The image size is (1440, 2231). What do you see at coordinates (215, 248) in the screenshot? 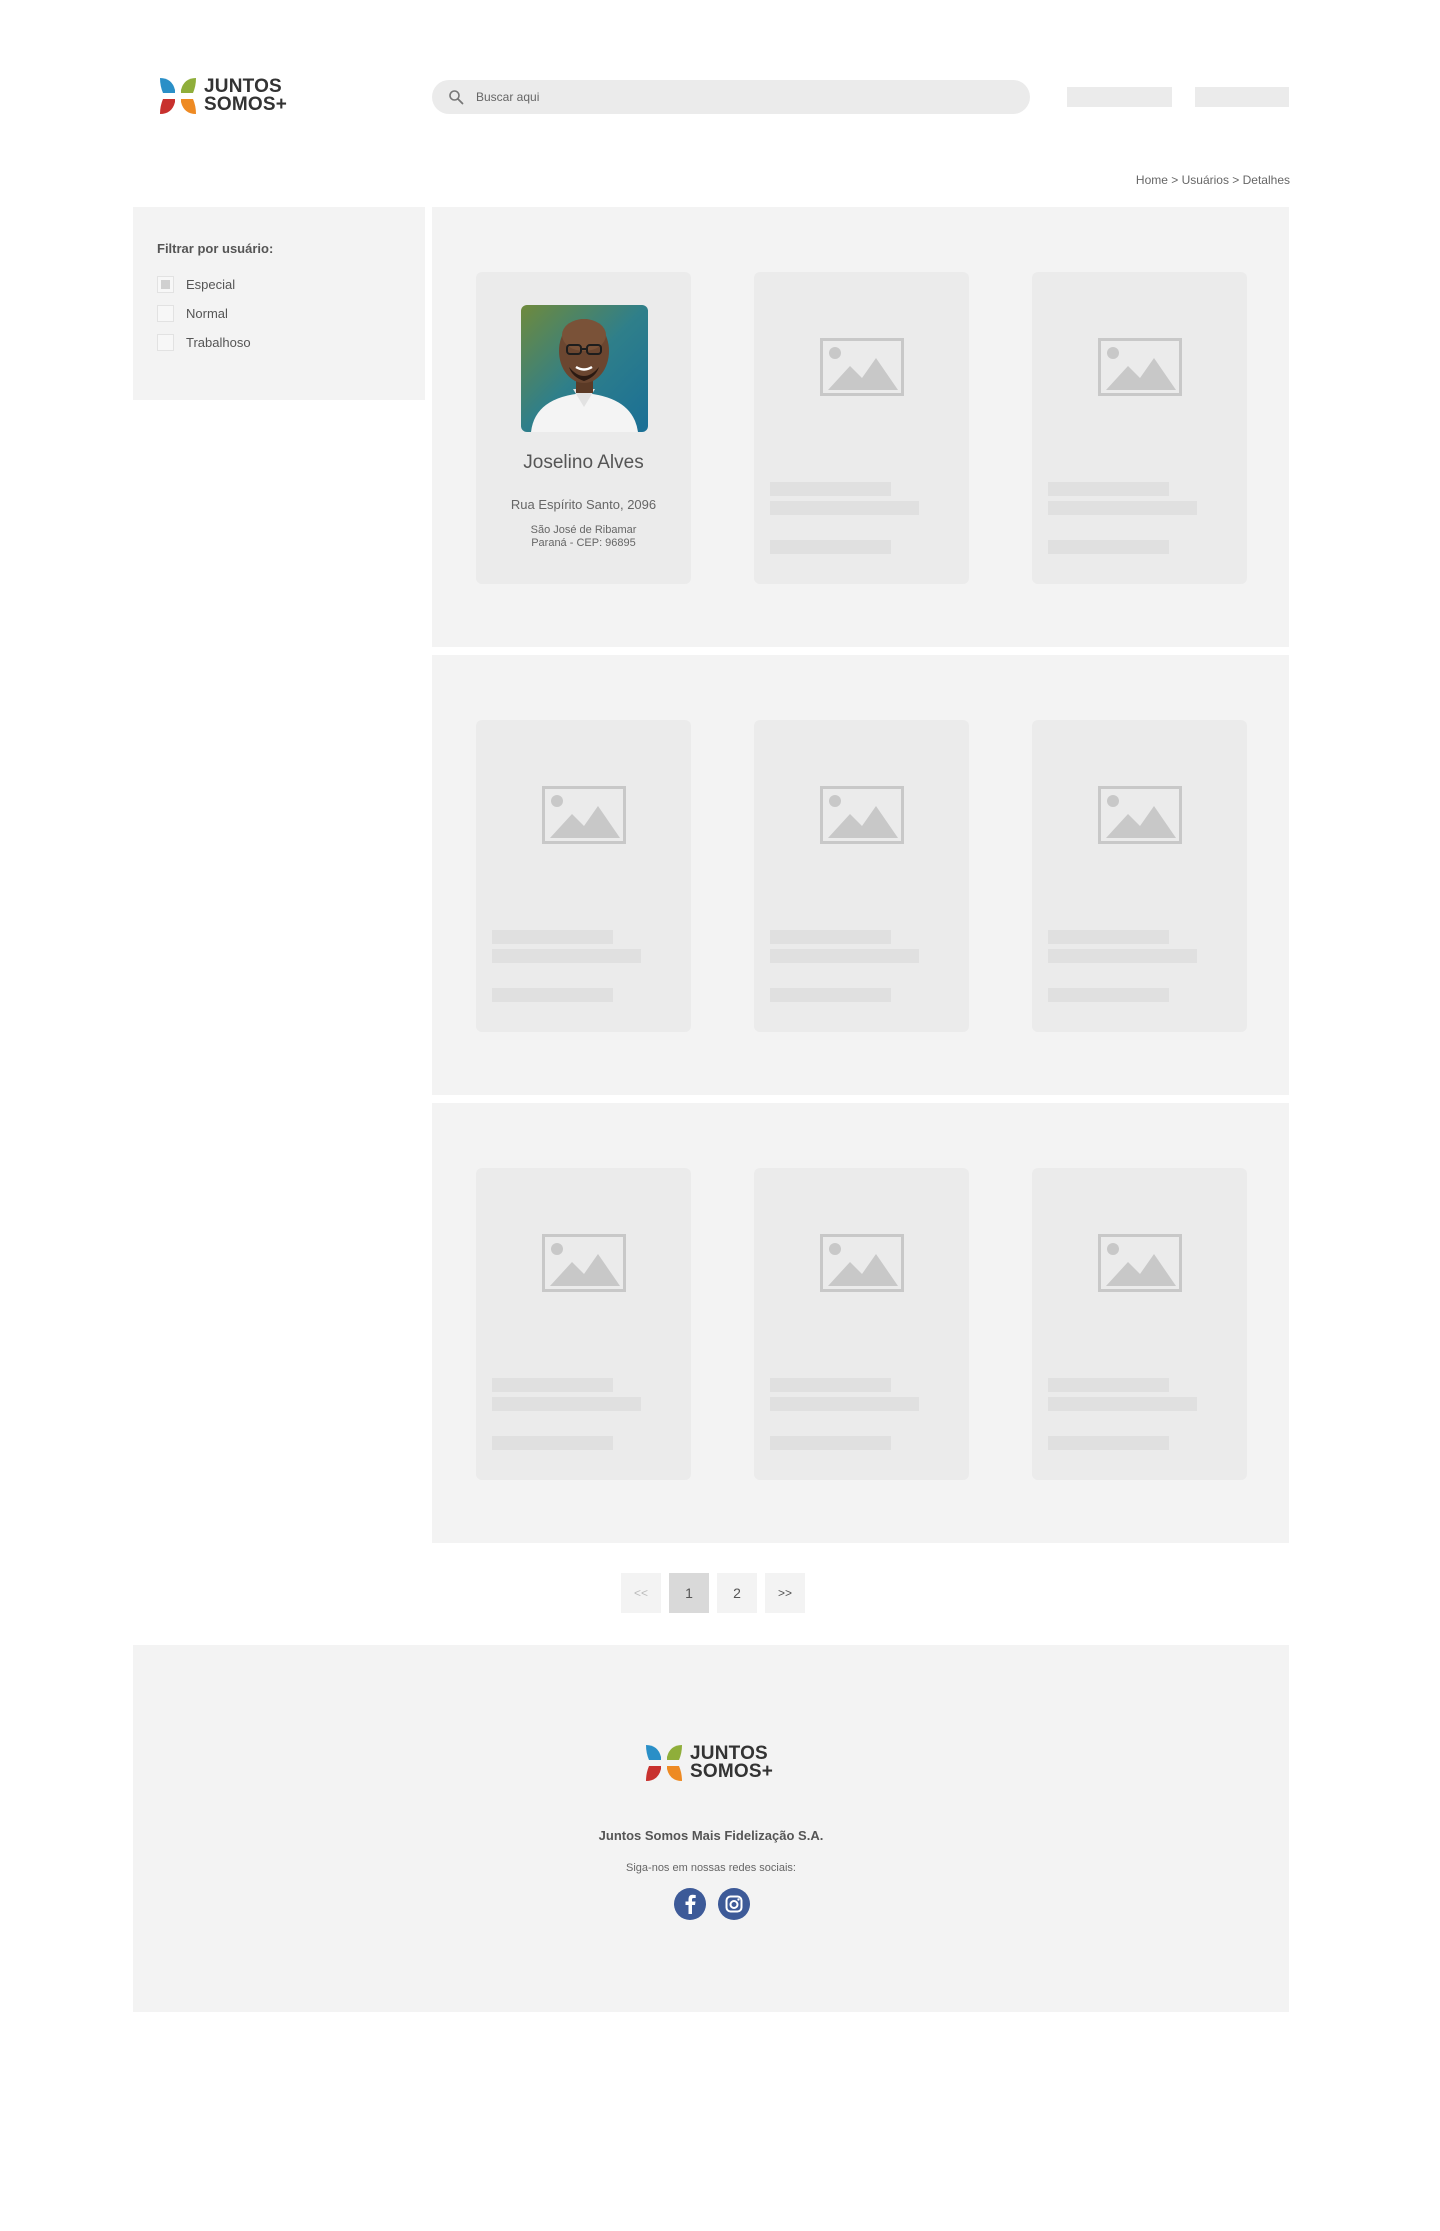
I see `filter-title: Filtrar por usuário:` at bounding box center [215, 248].